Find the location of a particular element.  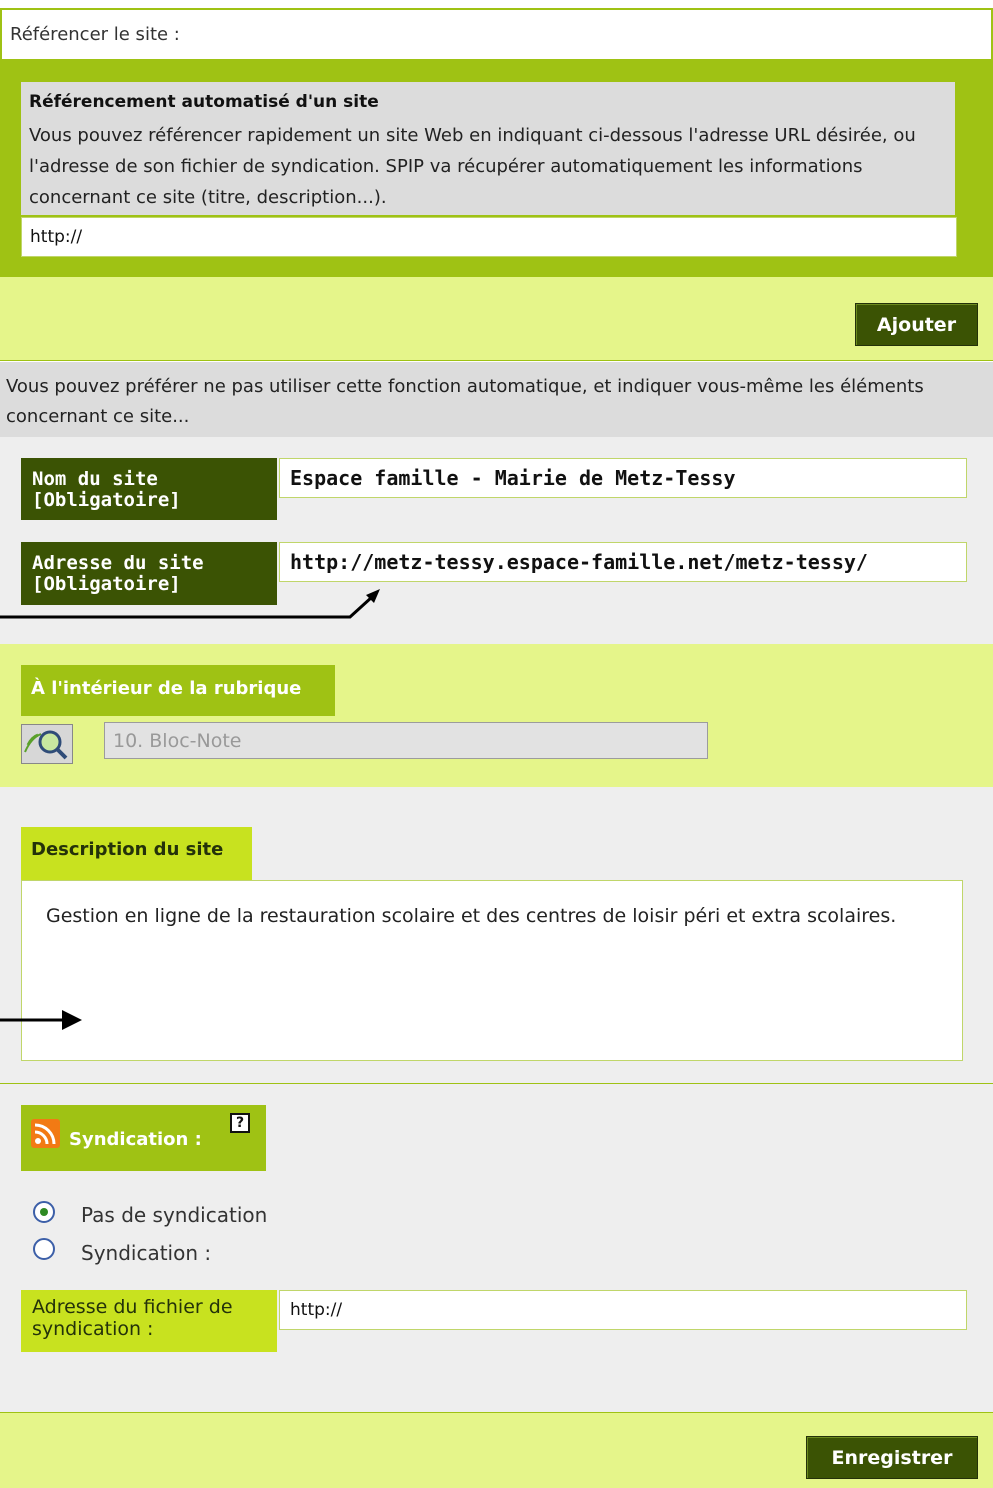

auto-reference-title: Référencement automatisé d'un site is located at coordinates (204, 102).